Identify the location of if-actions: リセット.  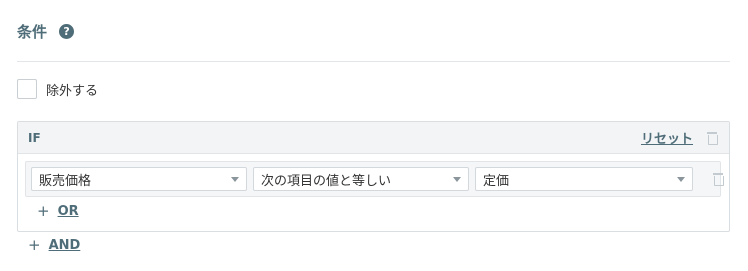
(679, 137).